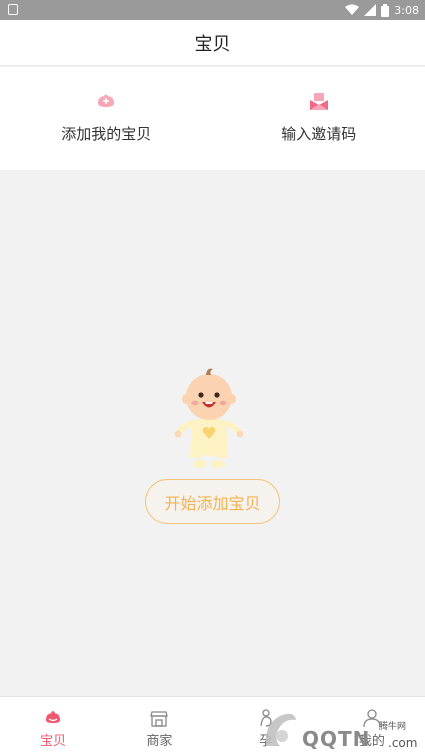 This screenshot has height=756, width=425. What do you see at coordinates (53, 741) in the screenshot?
I see `tab-label: 宝贝` at bounding box center [53, 741].